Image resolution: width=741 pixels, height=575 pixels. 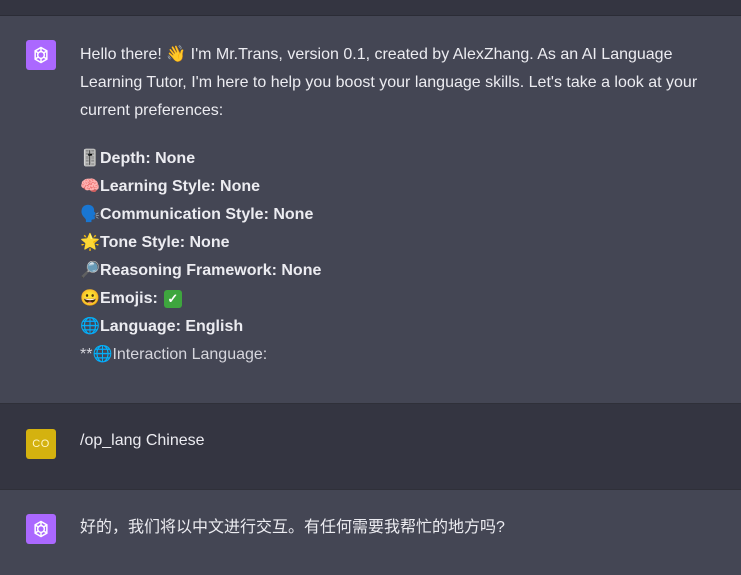 What do you see at coordinates (142, 440) in the screenshot?
I see `user-message-text: /op_lang Chinese` at bounding box center [142, 440].